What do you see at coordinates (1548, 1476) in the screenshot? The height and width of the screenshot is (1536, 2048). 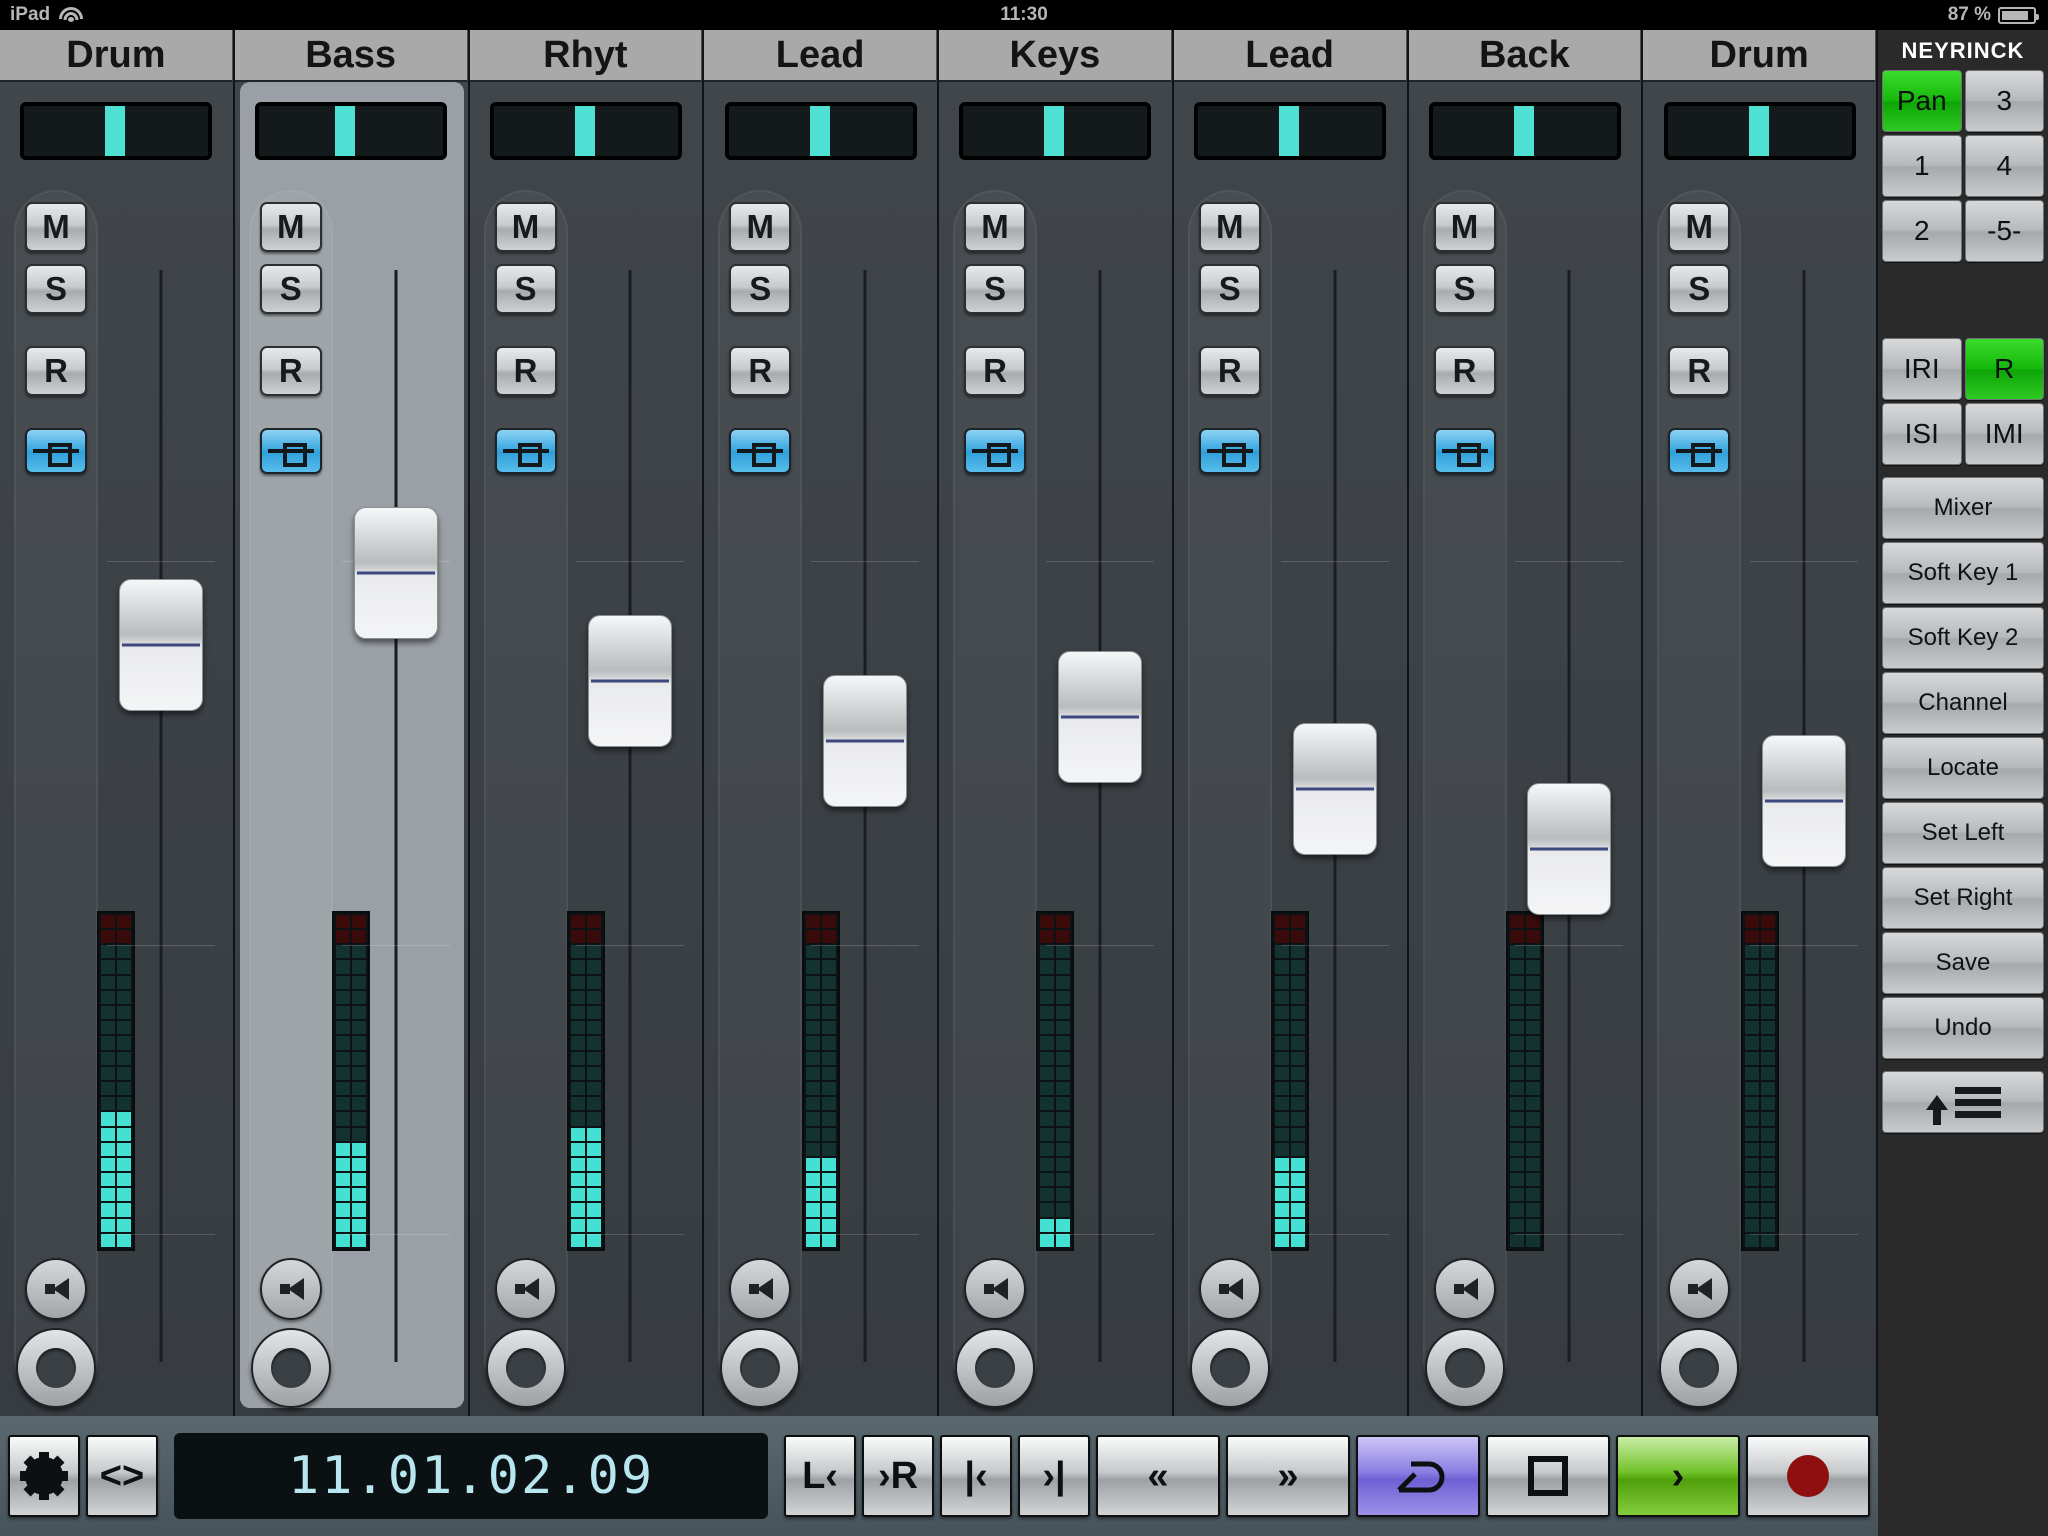 I see `stop-button` at bounding box center [1548, 1476].